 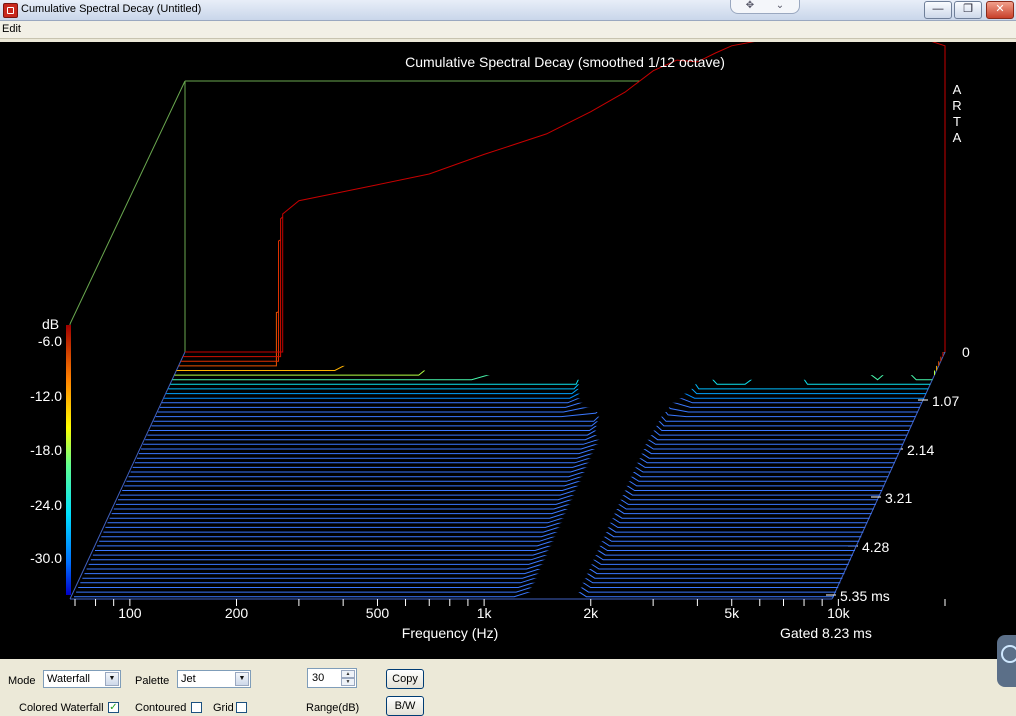 What do you see at coordinates (348, 674) in the screenshot?
I see `spin-up-icon: ▲` at bounding box center [348, 674].